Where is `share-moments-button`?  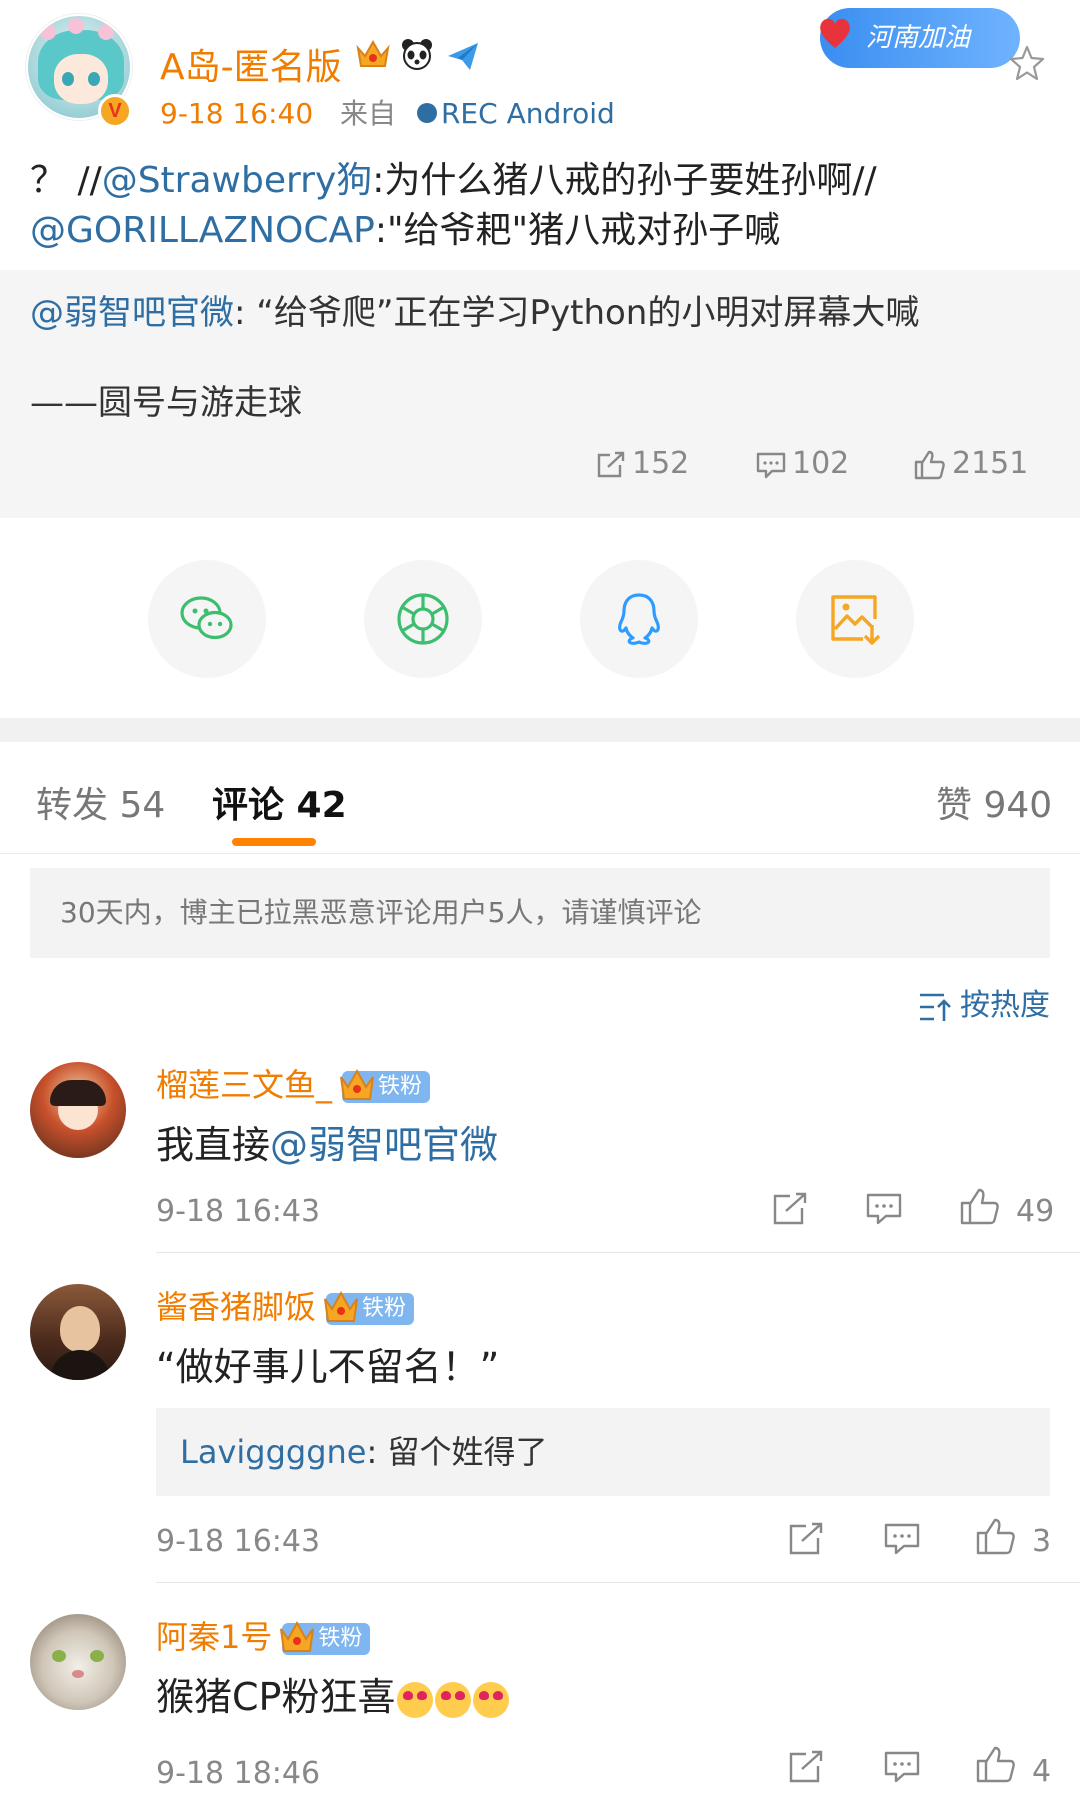
share-moments-button is located at coordinates (423, 619).